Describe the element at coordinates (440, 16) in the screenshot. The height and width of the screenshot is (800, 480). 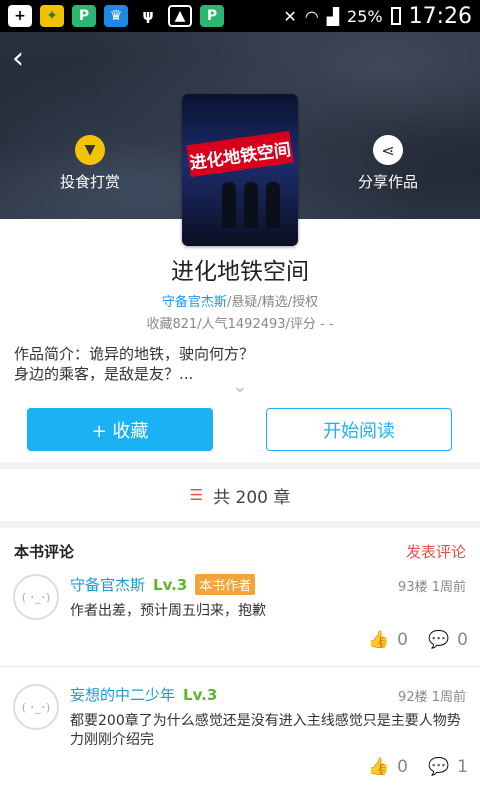
I see `clock: 17:26` at that location.